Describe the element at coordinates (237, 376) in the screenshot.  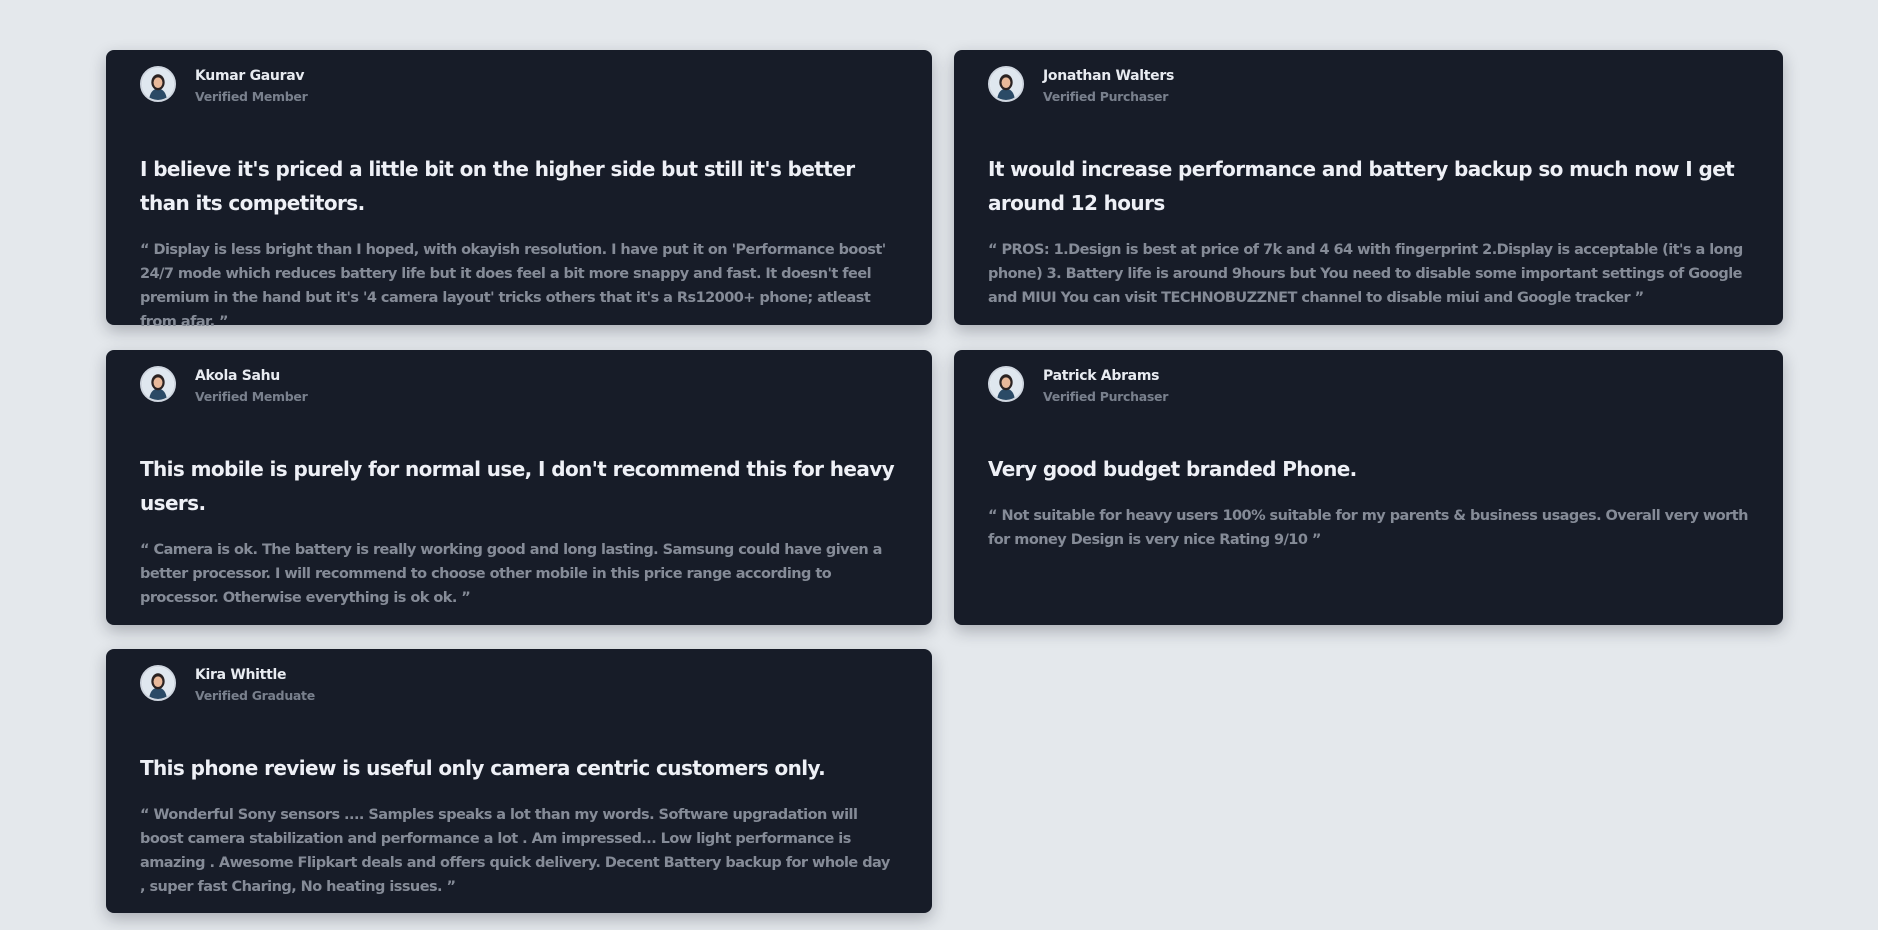
I see `author-name: Akola Sahu` at that location.